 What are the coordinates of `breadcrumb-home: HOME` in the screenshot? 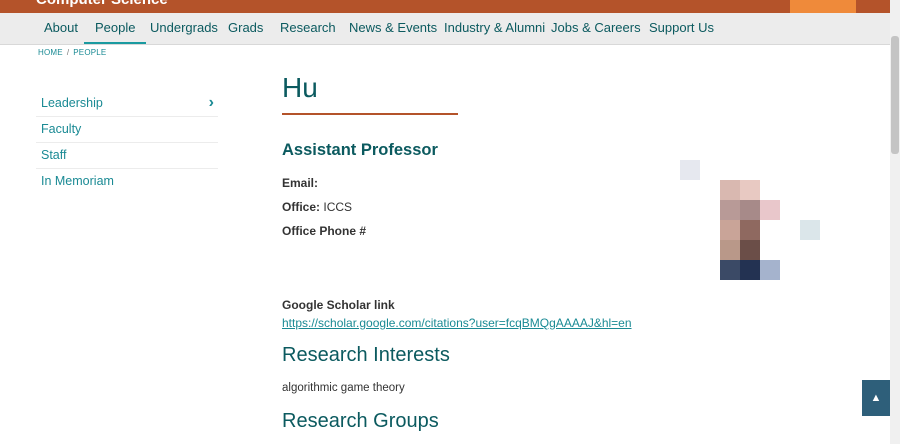 It's located at (50, 52).